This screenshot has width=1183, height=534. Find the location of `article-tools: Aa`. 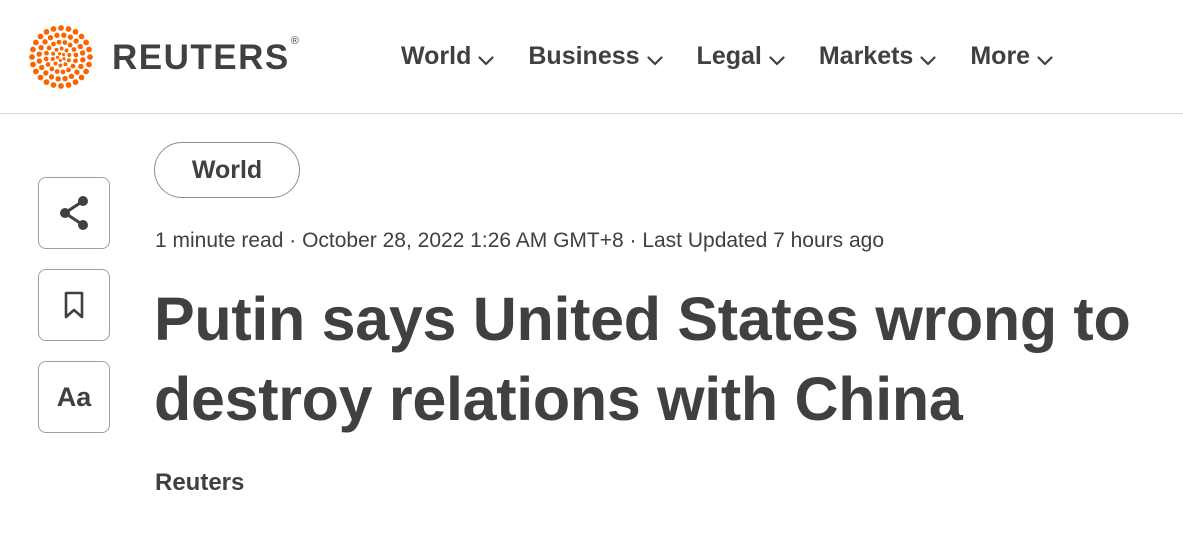

article-tools: Aa is located at coordinates (74, 305).